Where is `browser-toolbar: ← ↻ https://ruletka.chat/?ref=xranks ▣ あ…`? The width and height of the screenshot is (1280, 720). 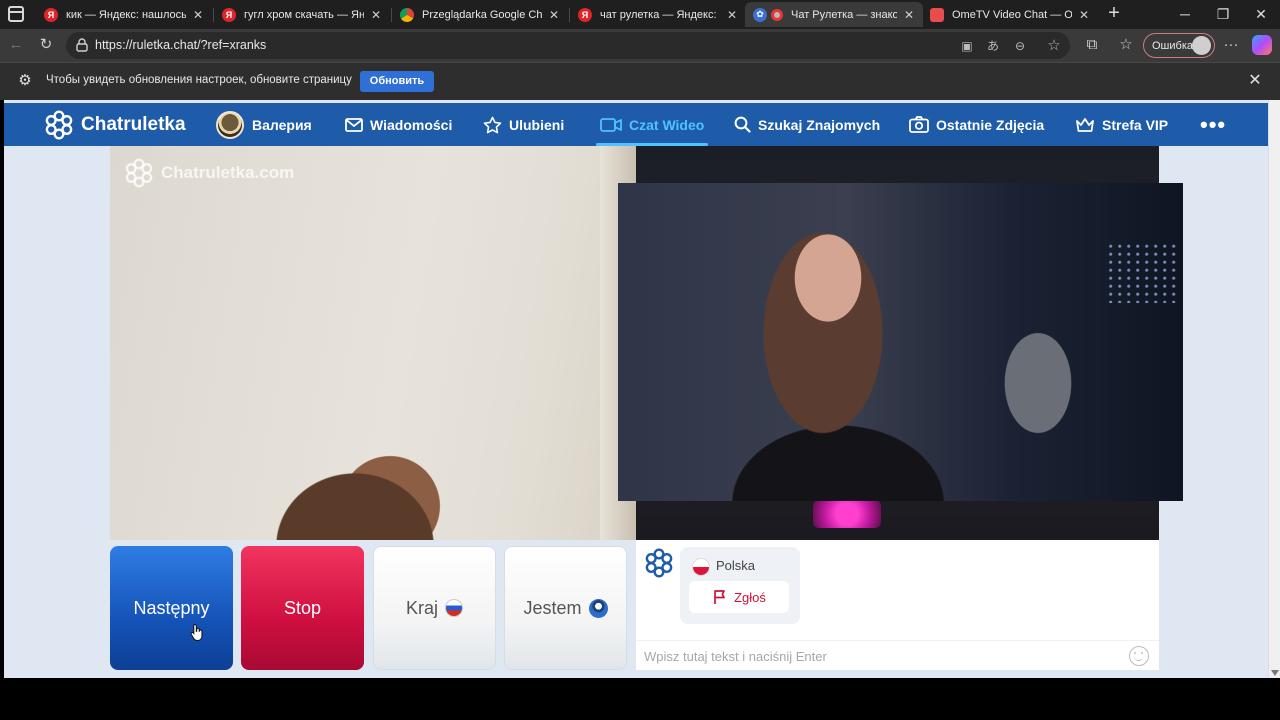
browser-toolbar: ← ↻ https://ruletka.chat/?ref=xranks ▣ あ… is located at coordinates (640, 45).